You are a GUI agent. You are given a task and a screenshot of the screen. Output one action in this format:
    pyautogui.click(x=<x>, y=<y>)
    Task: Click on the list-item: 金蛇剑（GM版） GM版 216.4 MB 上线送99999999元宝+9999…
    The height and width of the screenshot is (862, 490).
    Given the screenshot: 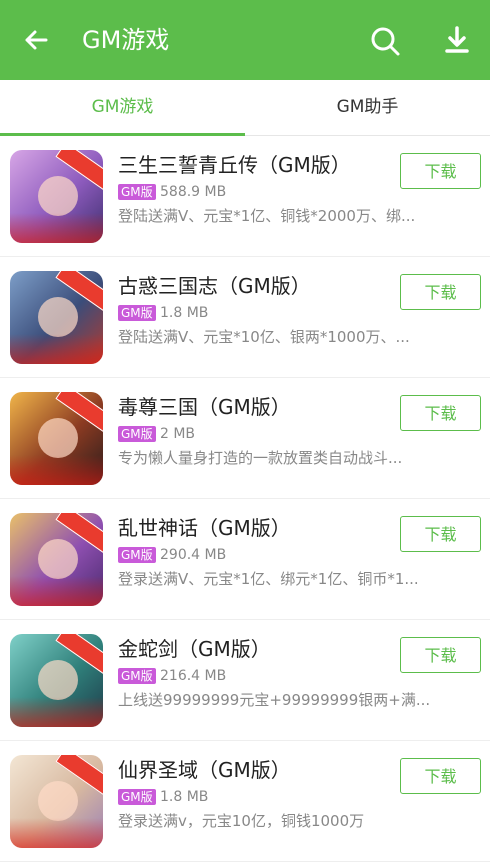 What is the action you would take?
    pyautogui.click(x=245, y=680)
    